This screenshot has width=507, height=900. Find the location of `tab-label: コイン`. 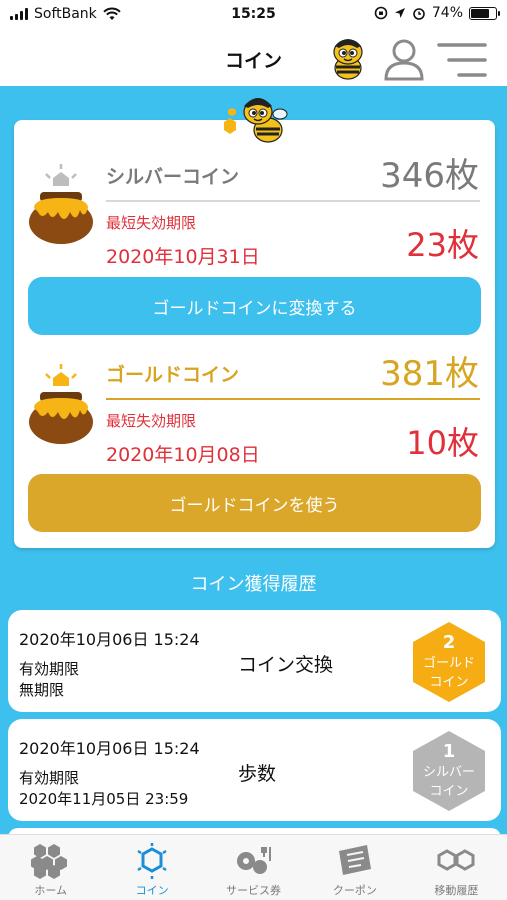

tab-label: コイン is located at coordinates (152, 890).